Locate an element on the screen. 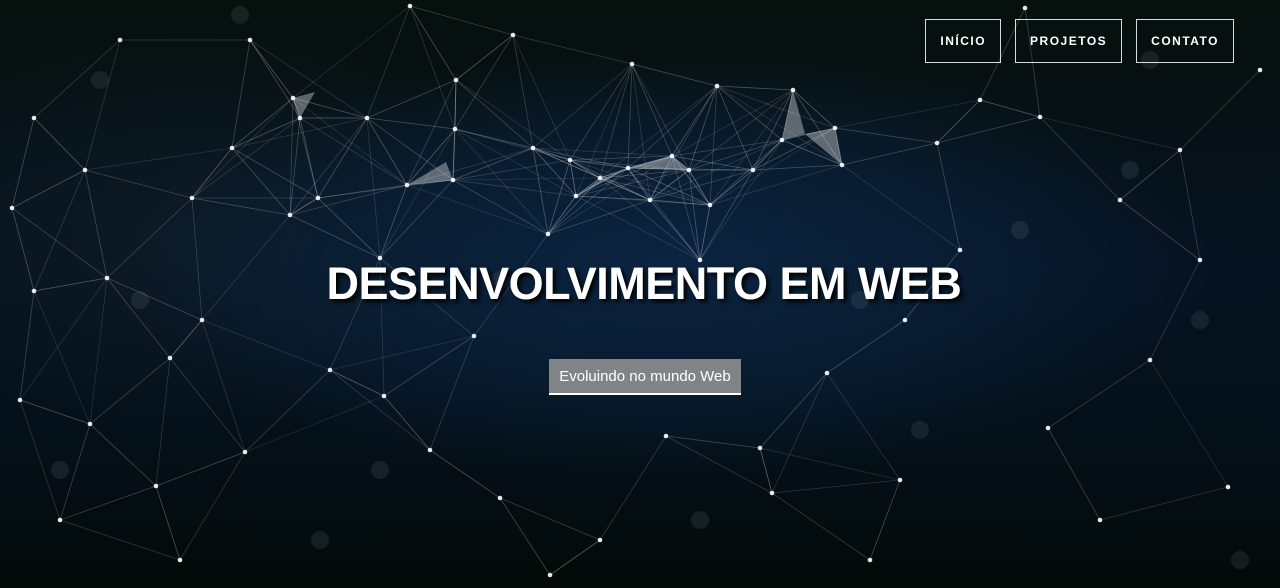  main-nav: INÍCIO PROJETOS CONTATO is located at coordinates (1079, 41).